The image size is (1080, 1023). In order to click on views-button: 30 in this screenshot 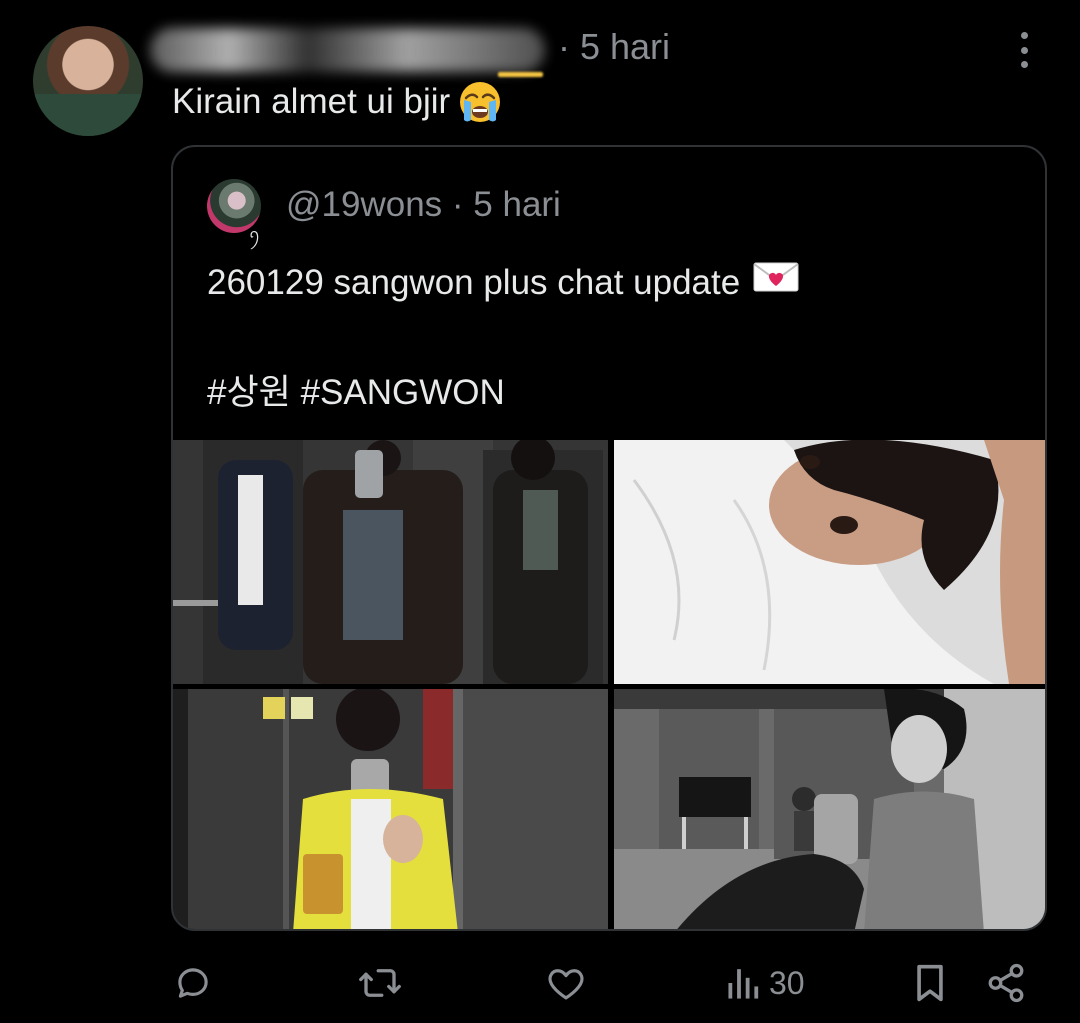, I will do `click(765, 983)`.